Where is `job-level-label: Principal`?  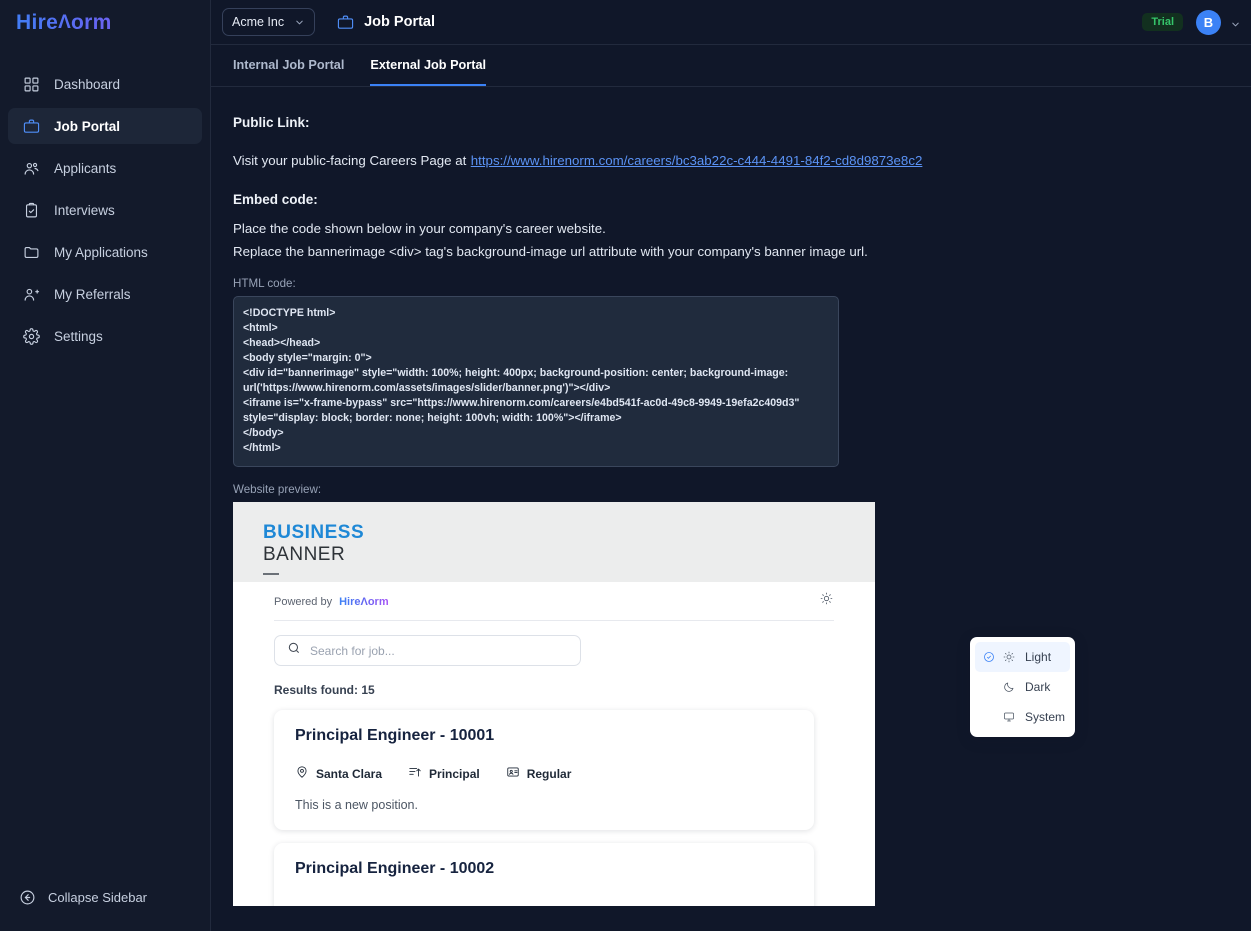 job-level-label: Principal is located at coordinates (454, 773).